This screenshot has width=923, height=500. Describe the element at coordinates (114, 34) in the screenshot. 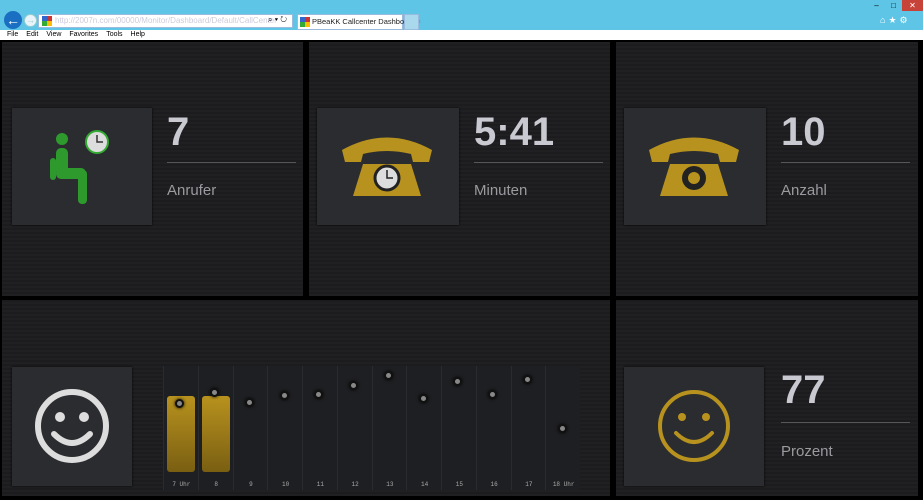

I see `menu-tools: Tools` at that location.